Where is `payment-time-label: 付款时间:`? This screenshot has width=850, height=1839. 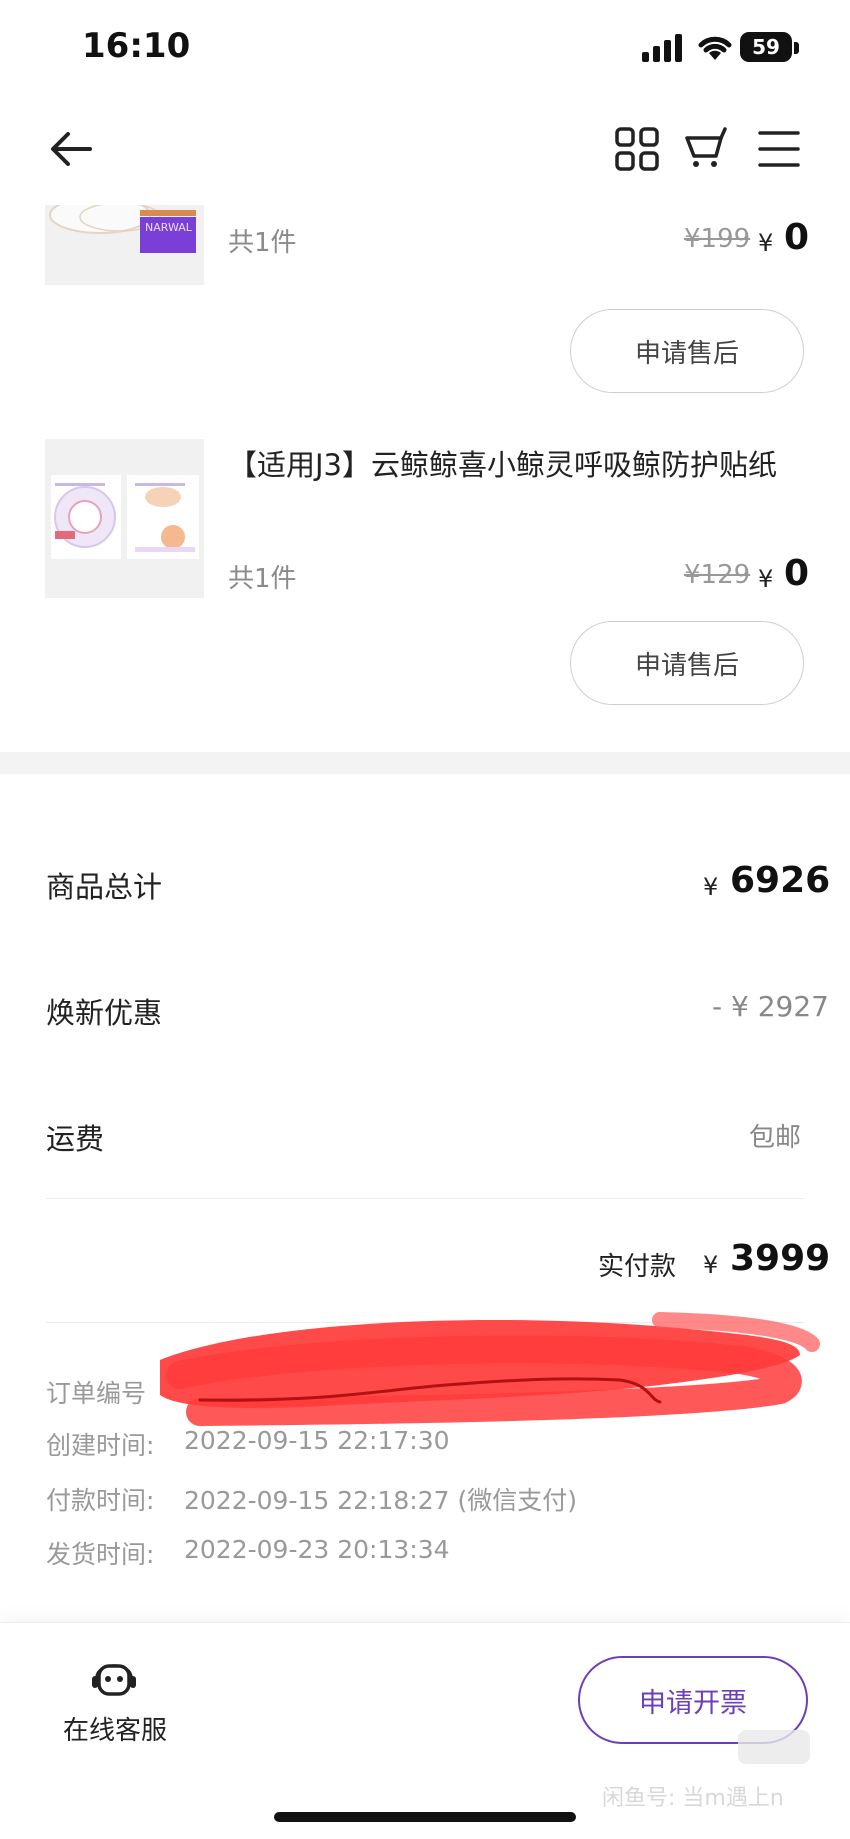
payment-time-label: 付款时间: is located at coordinates (100, 1500).